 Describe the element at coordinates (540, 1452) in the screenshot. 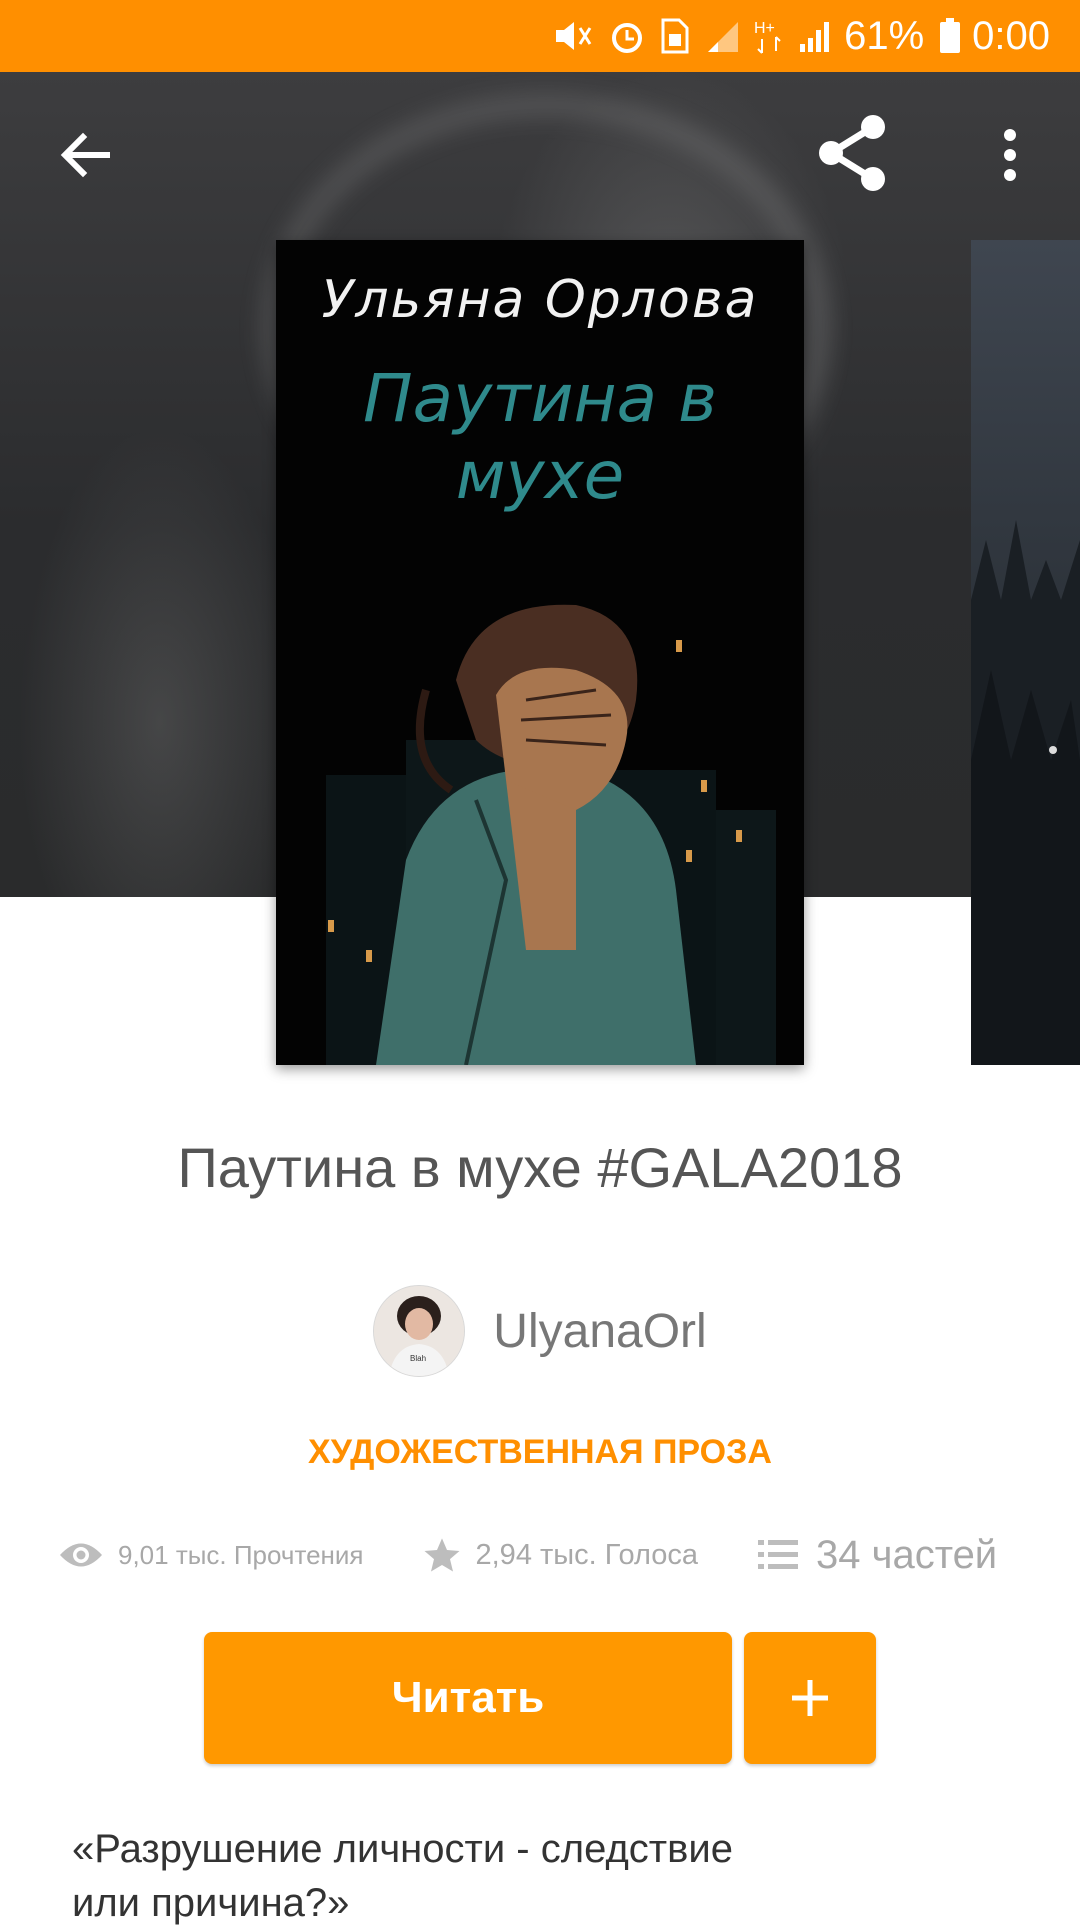

I see `category-link: ХУДОЖЕСТВЕННАЯ ПРОЗА` at that location.